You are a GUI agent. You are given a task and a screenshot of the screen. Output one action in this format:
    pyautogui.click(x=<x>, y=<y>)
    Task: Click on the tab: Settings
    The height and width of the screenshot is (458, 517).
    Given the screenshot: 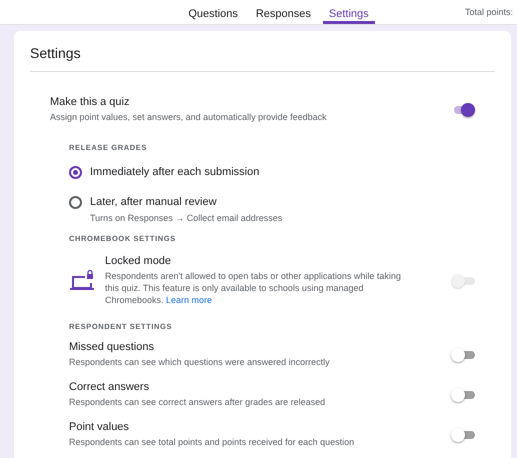 What is the action you would take?
    pyautogui.click(x=348, y=12)
    